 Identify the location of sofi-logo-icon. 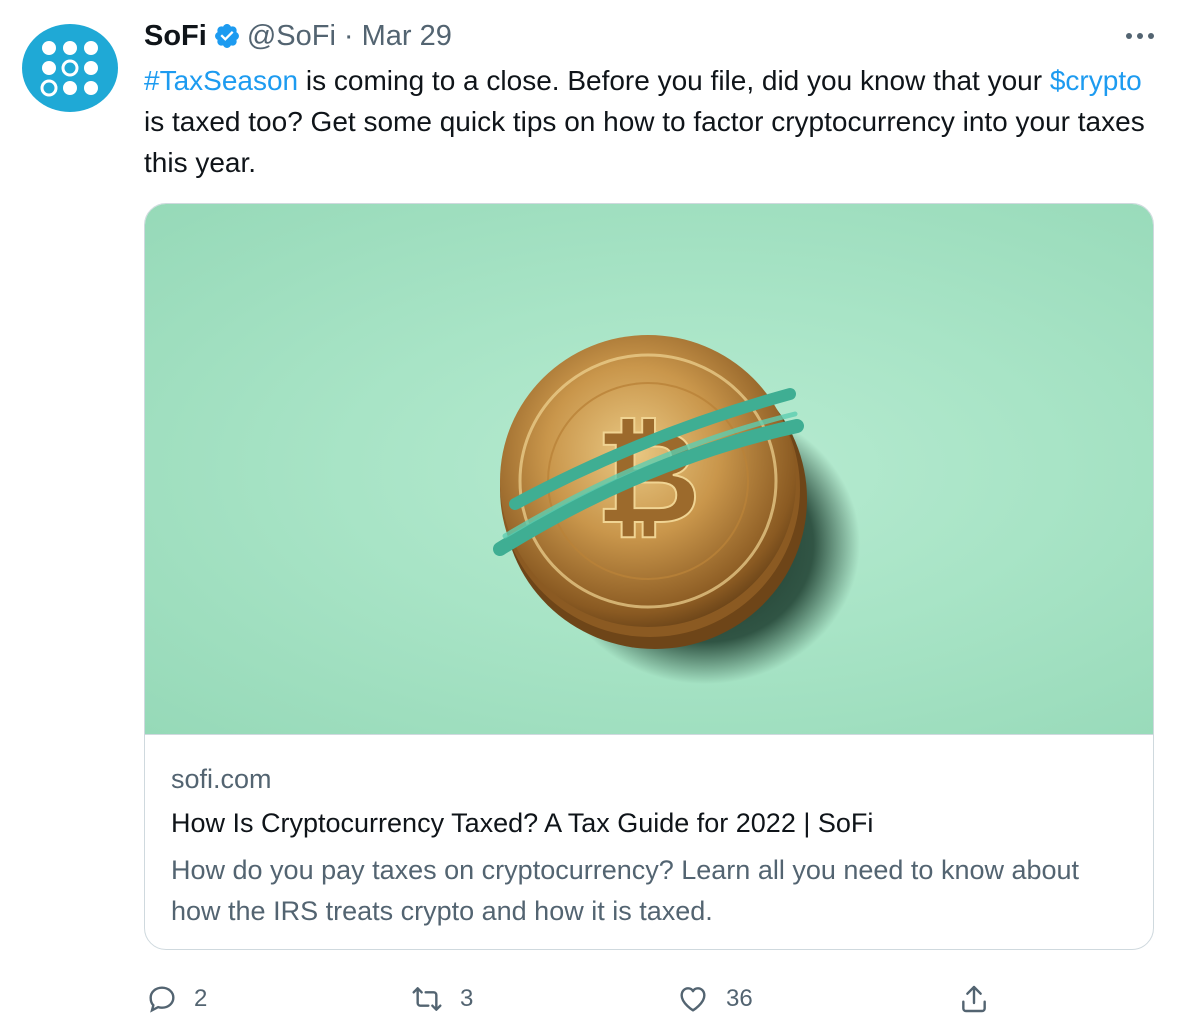
(69, 69).